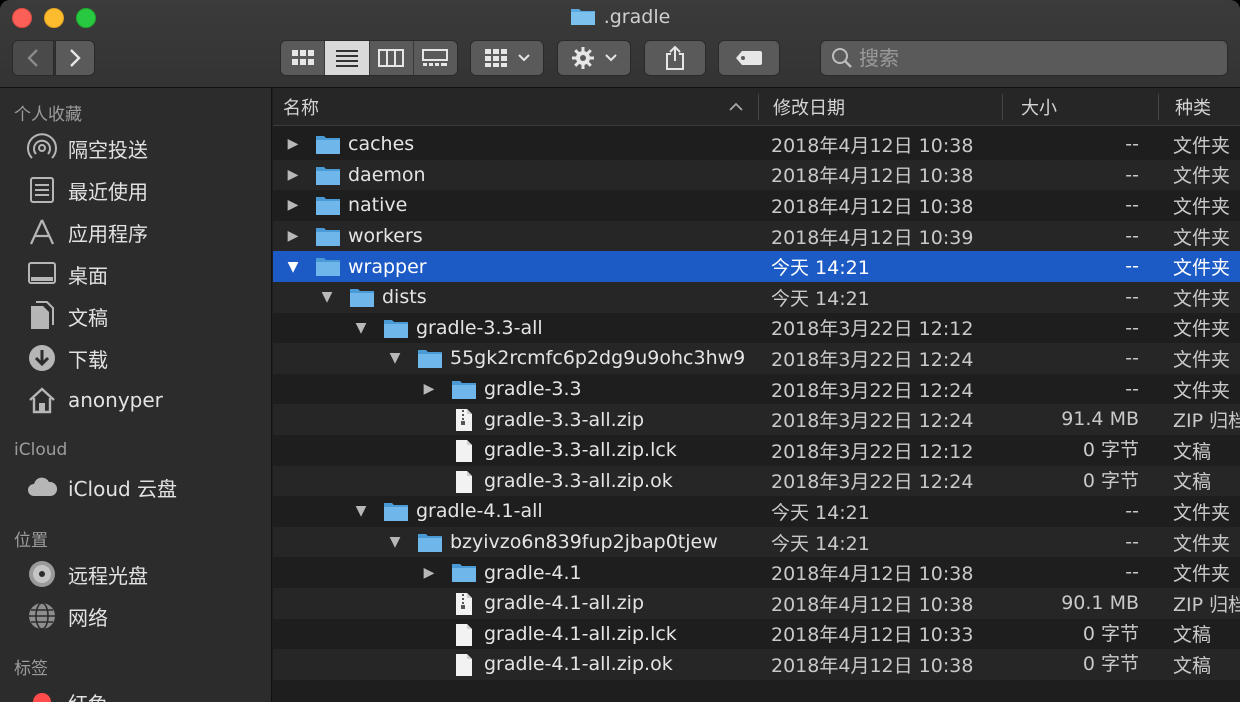  What do you see at coordinates (749, 58) in the screenshot?
I see `tags-button` at bounding box center [749, 58].